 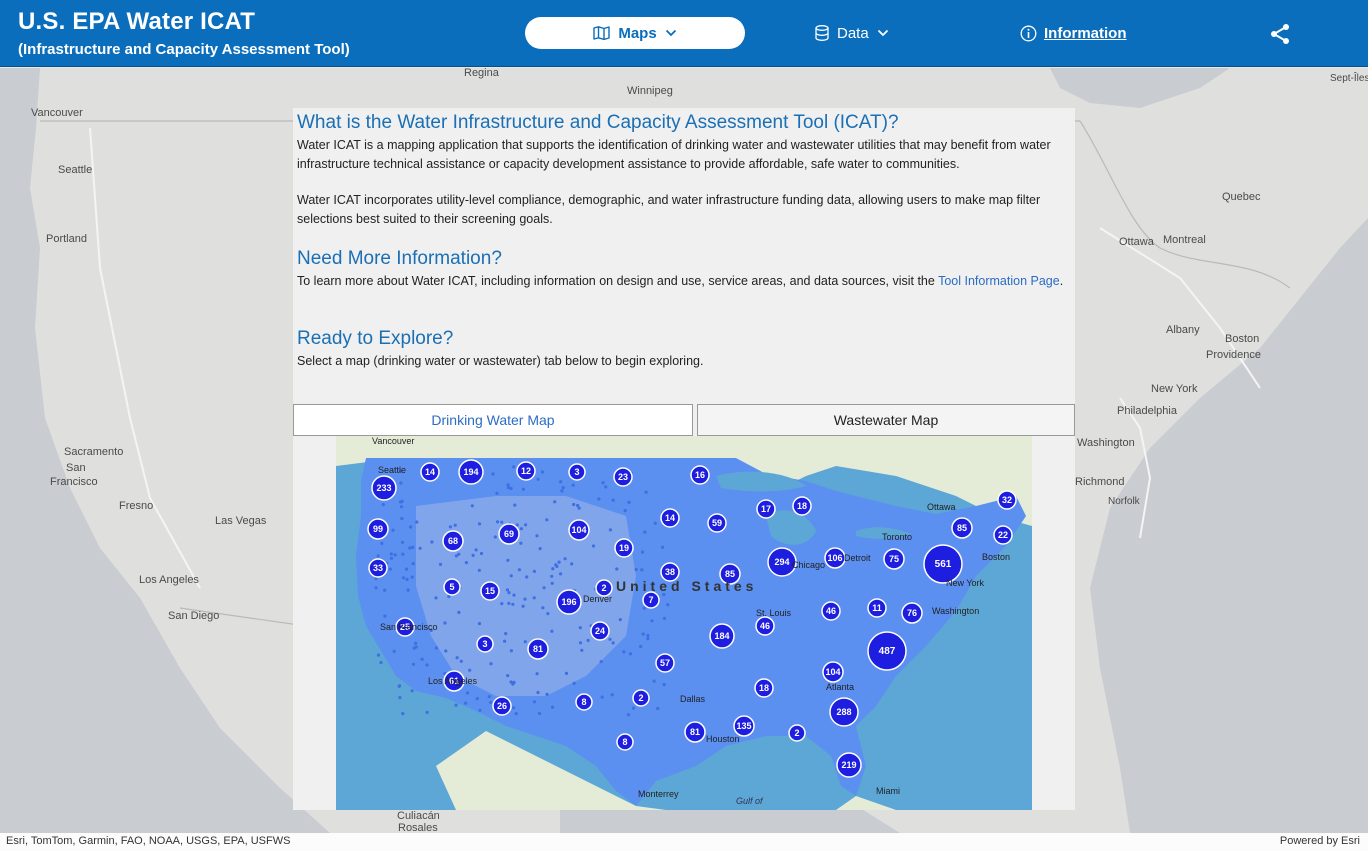 I want to click on cluster-count: 14, so click(x=430, y=472).